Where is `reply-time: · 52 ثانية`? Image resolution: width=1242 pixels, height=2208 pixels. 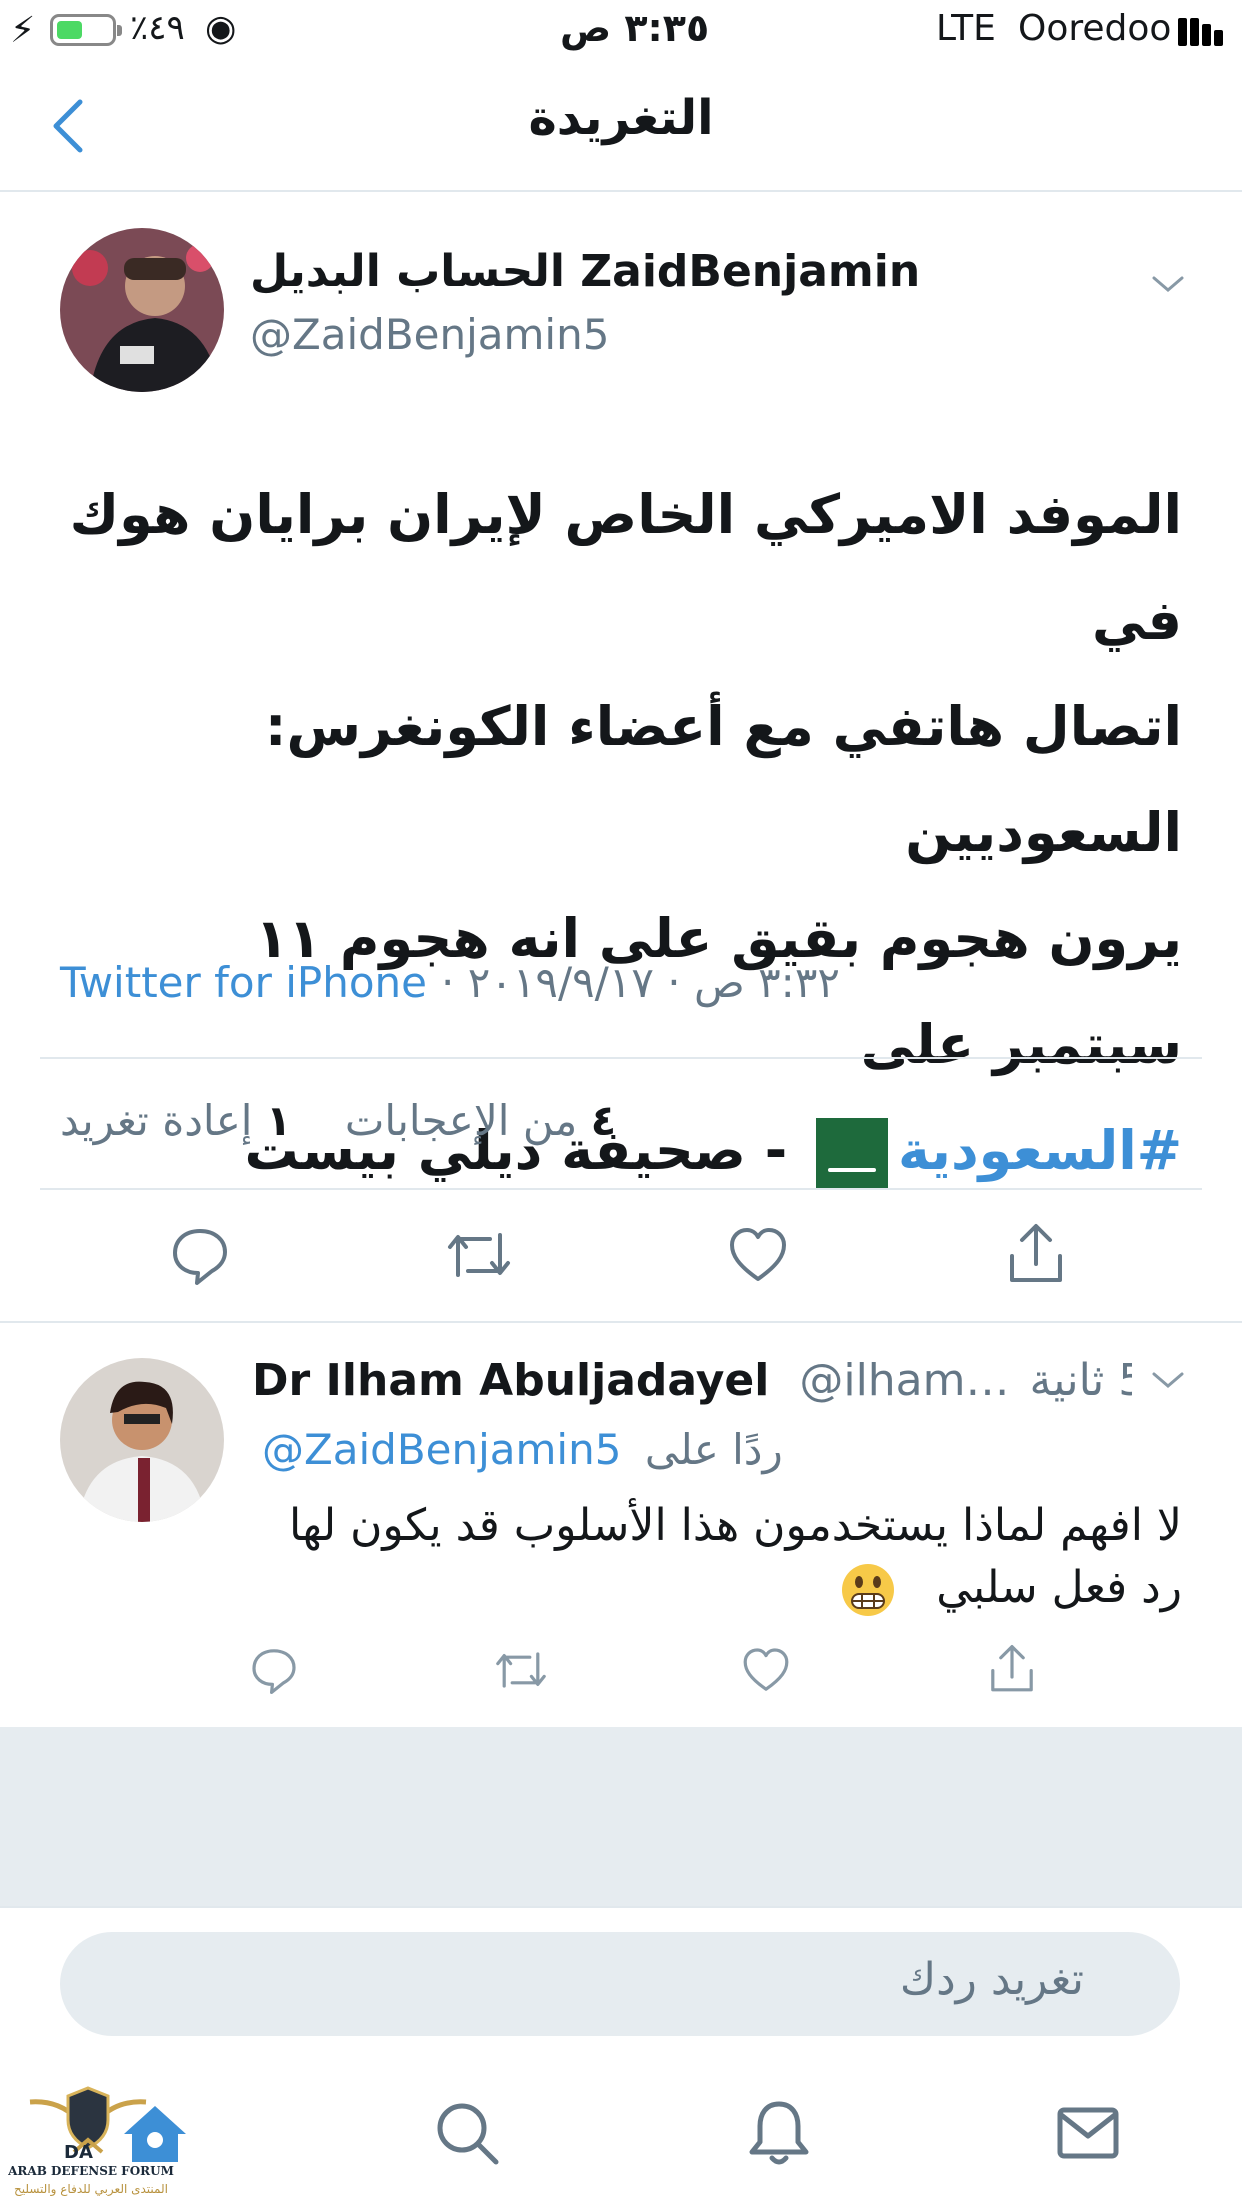
reply-time: · 52 ثانية is located at coordinates (1080, 1380).